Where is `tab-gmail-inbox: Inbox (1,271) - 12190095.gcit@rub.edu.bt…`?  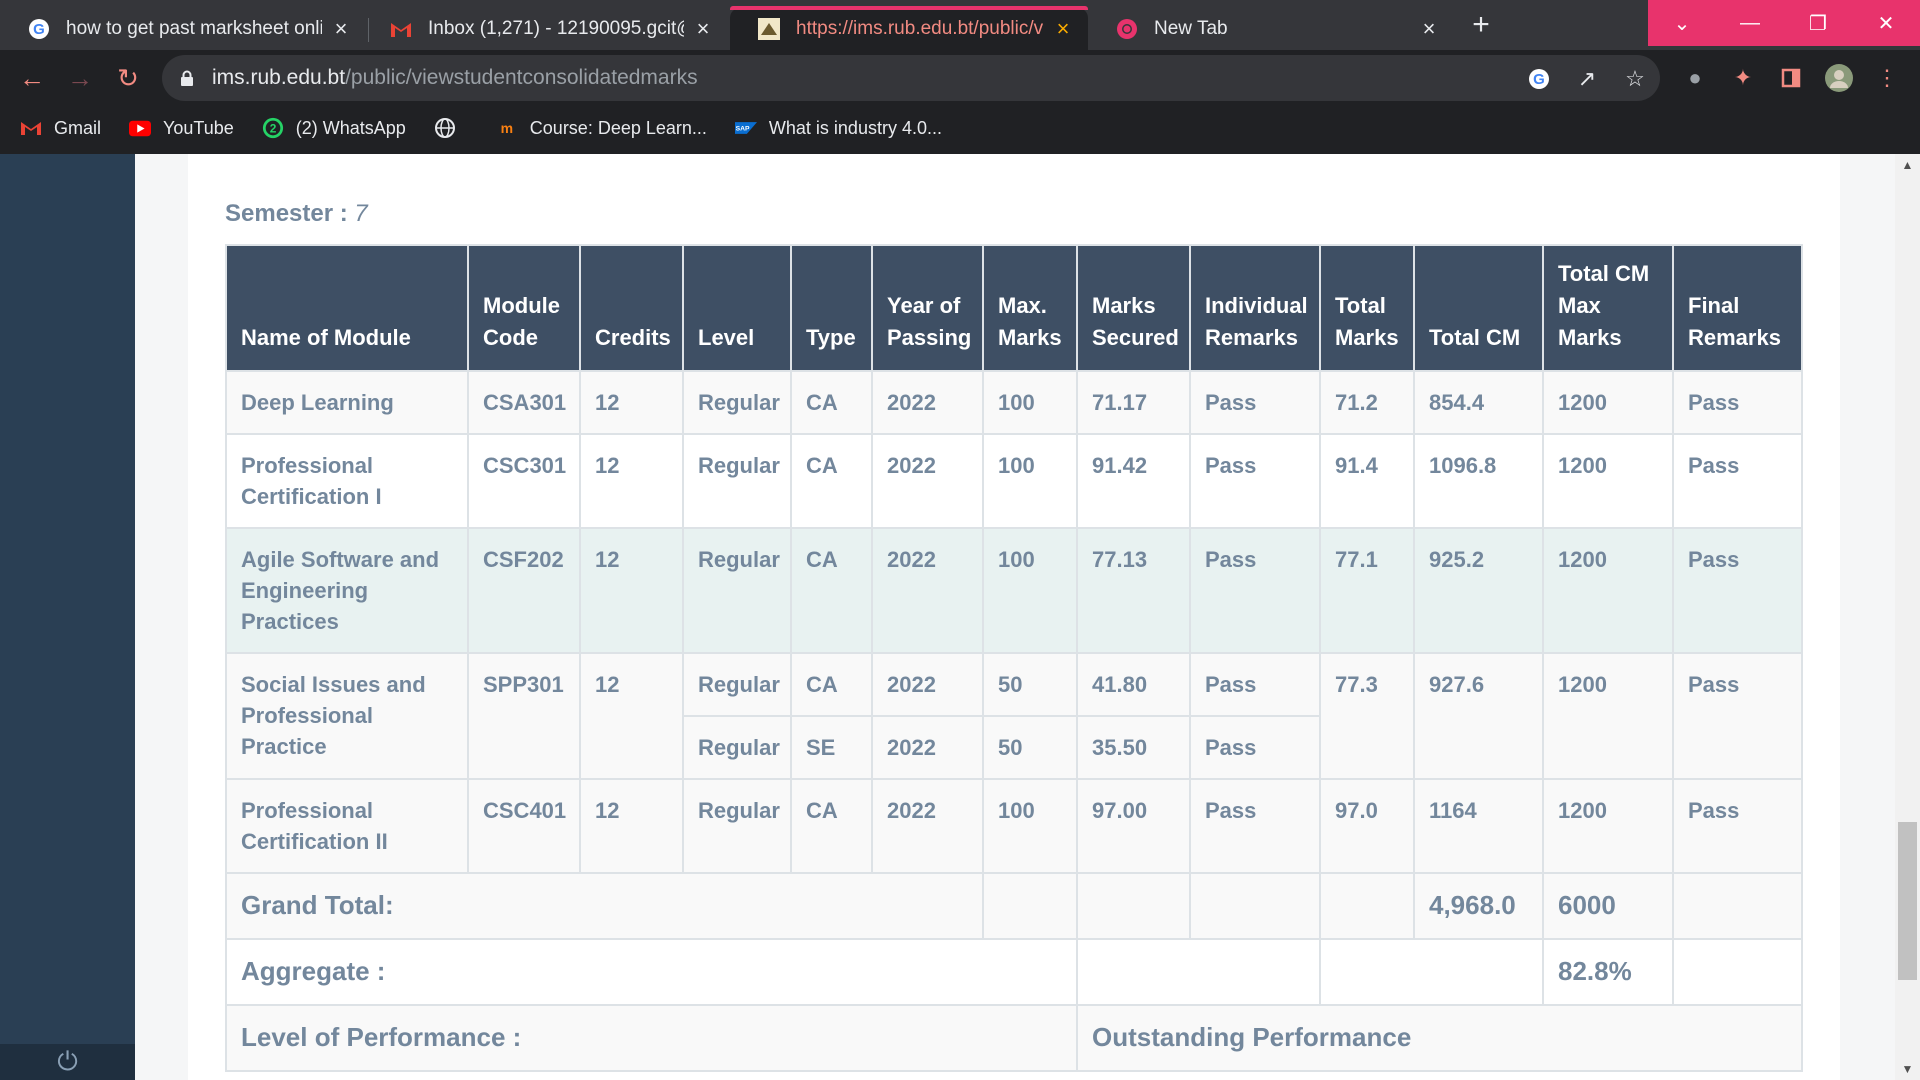
tab-gmail-inbox: Inbox (1,271) - 12190095.gcit@rub.edu.bt… is located at coordinates (545, 29).